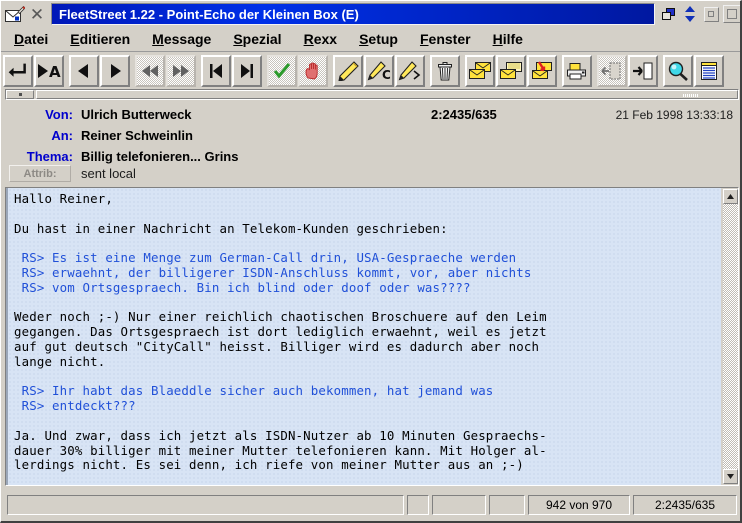 The width and height of the screenshot is (742, 523). I want to click on search-button, so click(678, 70).